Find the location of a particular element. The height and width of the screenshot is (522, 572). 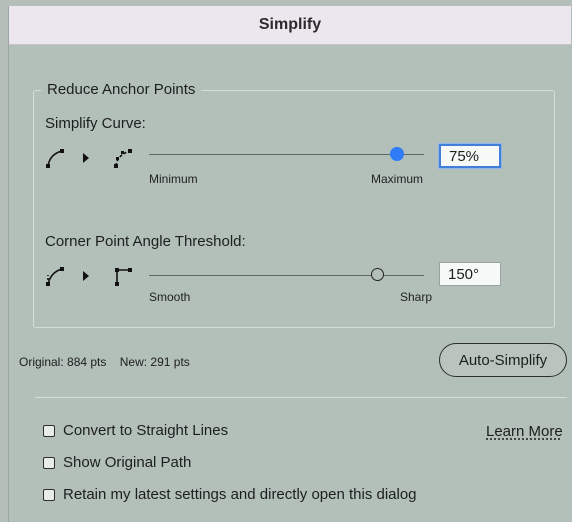

point-stats: Original: 884 pts New: 291 pts is located at coordinates (104, 362).